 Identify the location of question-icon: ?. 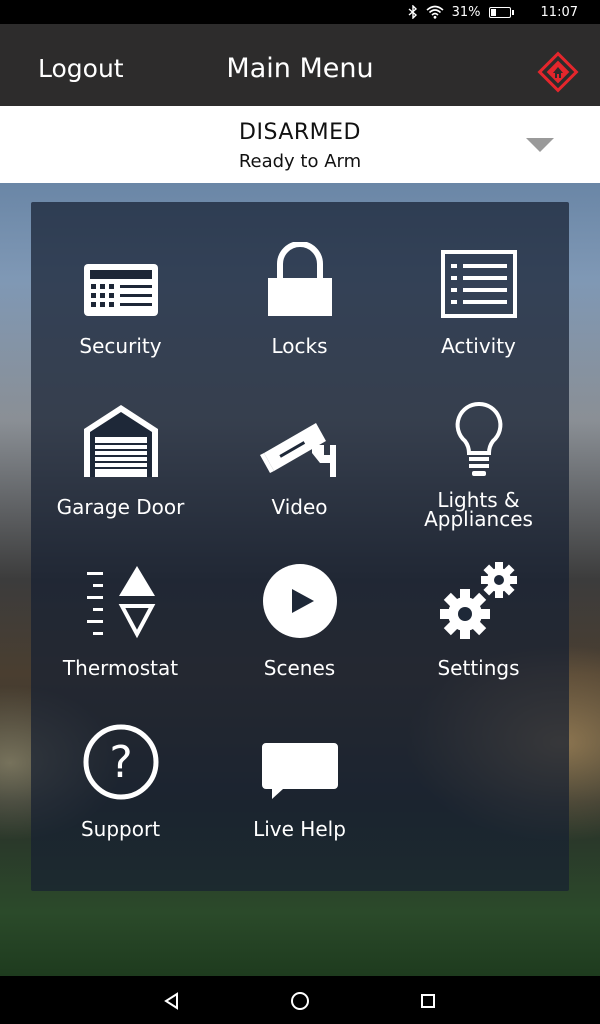
(120, 762).